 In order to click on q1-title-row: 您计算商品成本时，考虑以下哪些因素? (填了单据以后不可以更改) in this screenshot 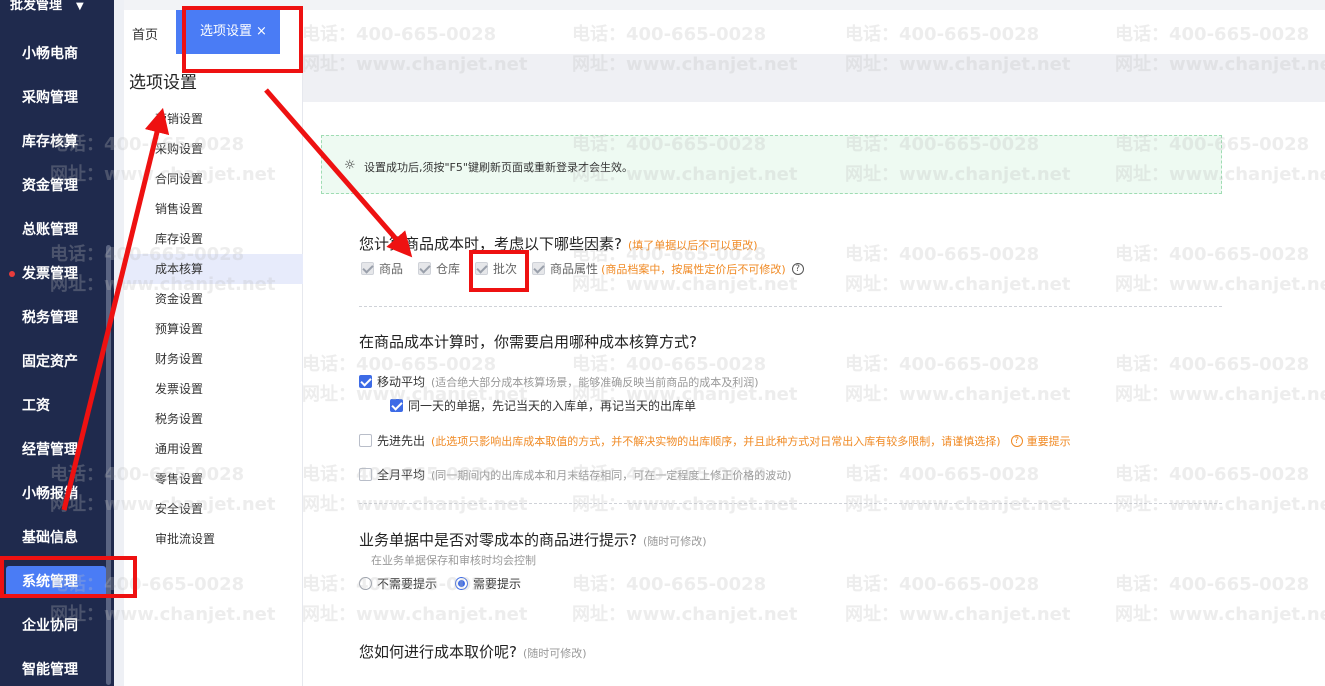, I will do `click(558, 243)`.